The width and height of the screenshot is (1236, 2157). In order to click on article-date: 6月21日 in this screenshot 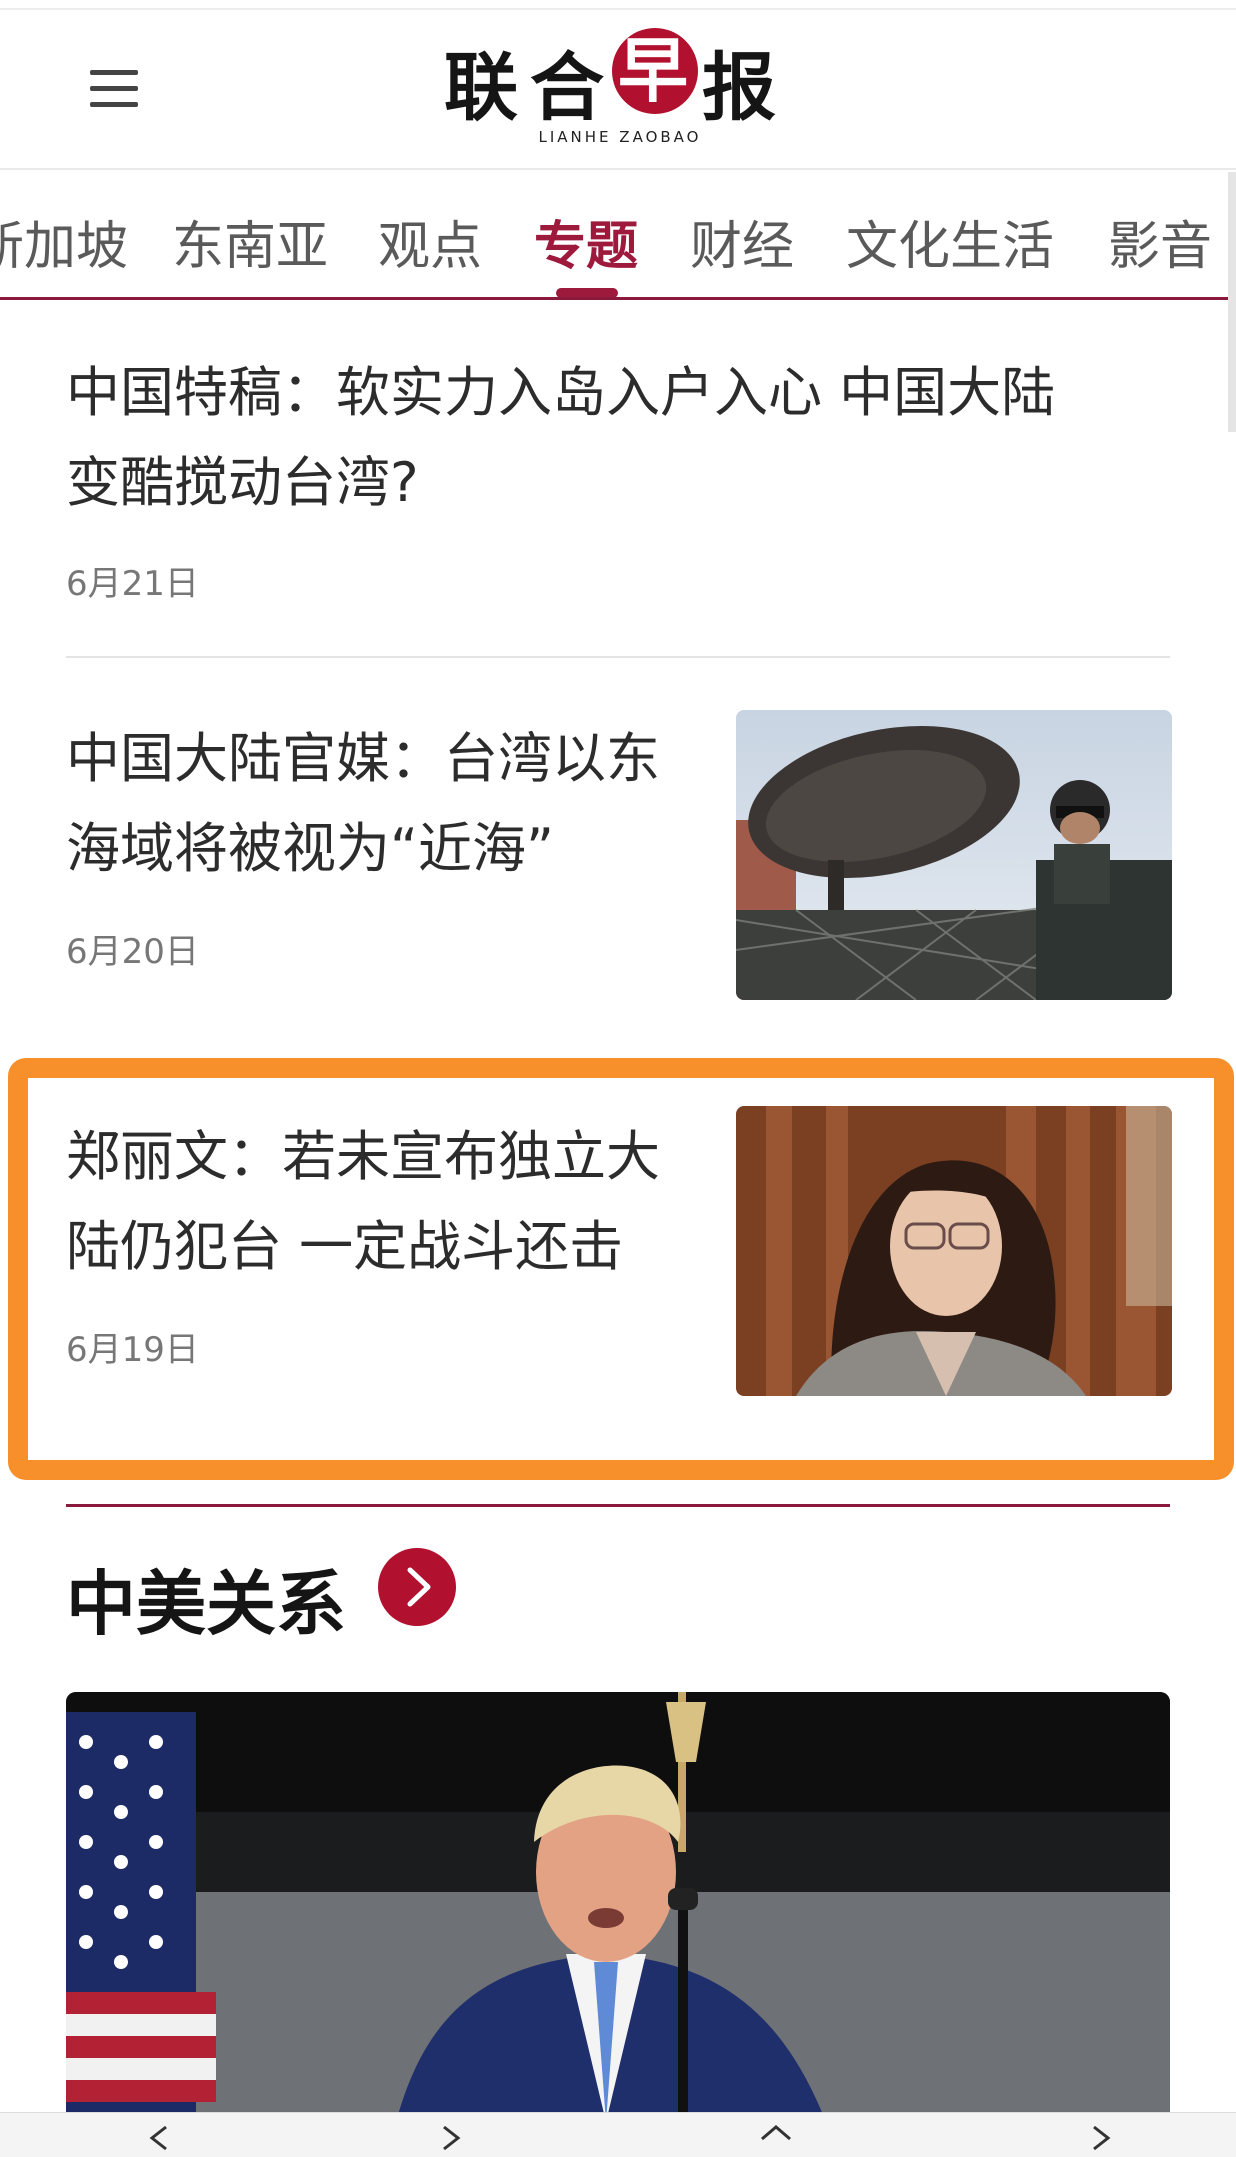, I will do `click(132, 584)`.